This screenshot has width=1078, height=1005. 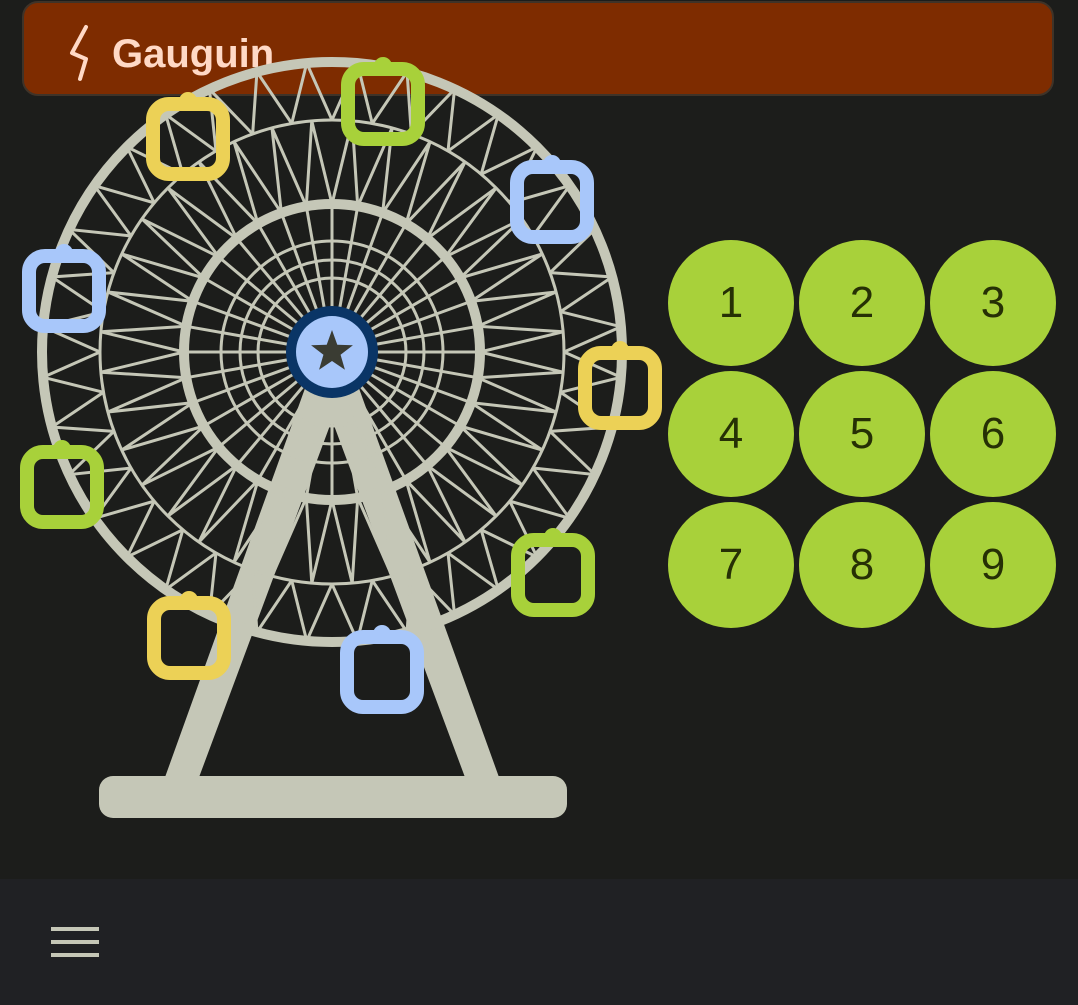 I want to click on key-9: 9, so click(x=993, y=565).